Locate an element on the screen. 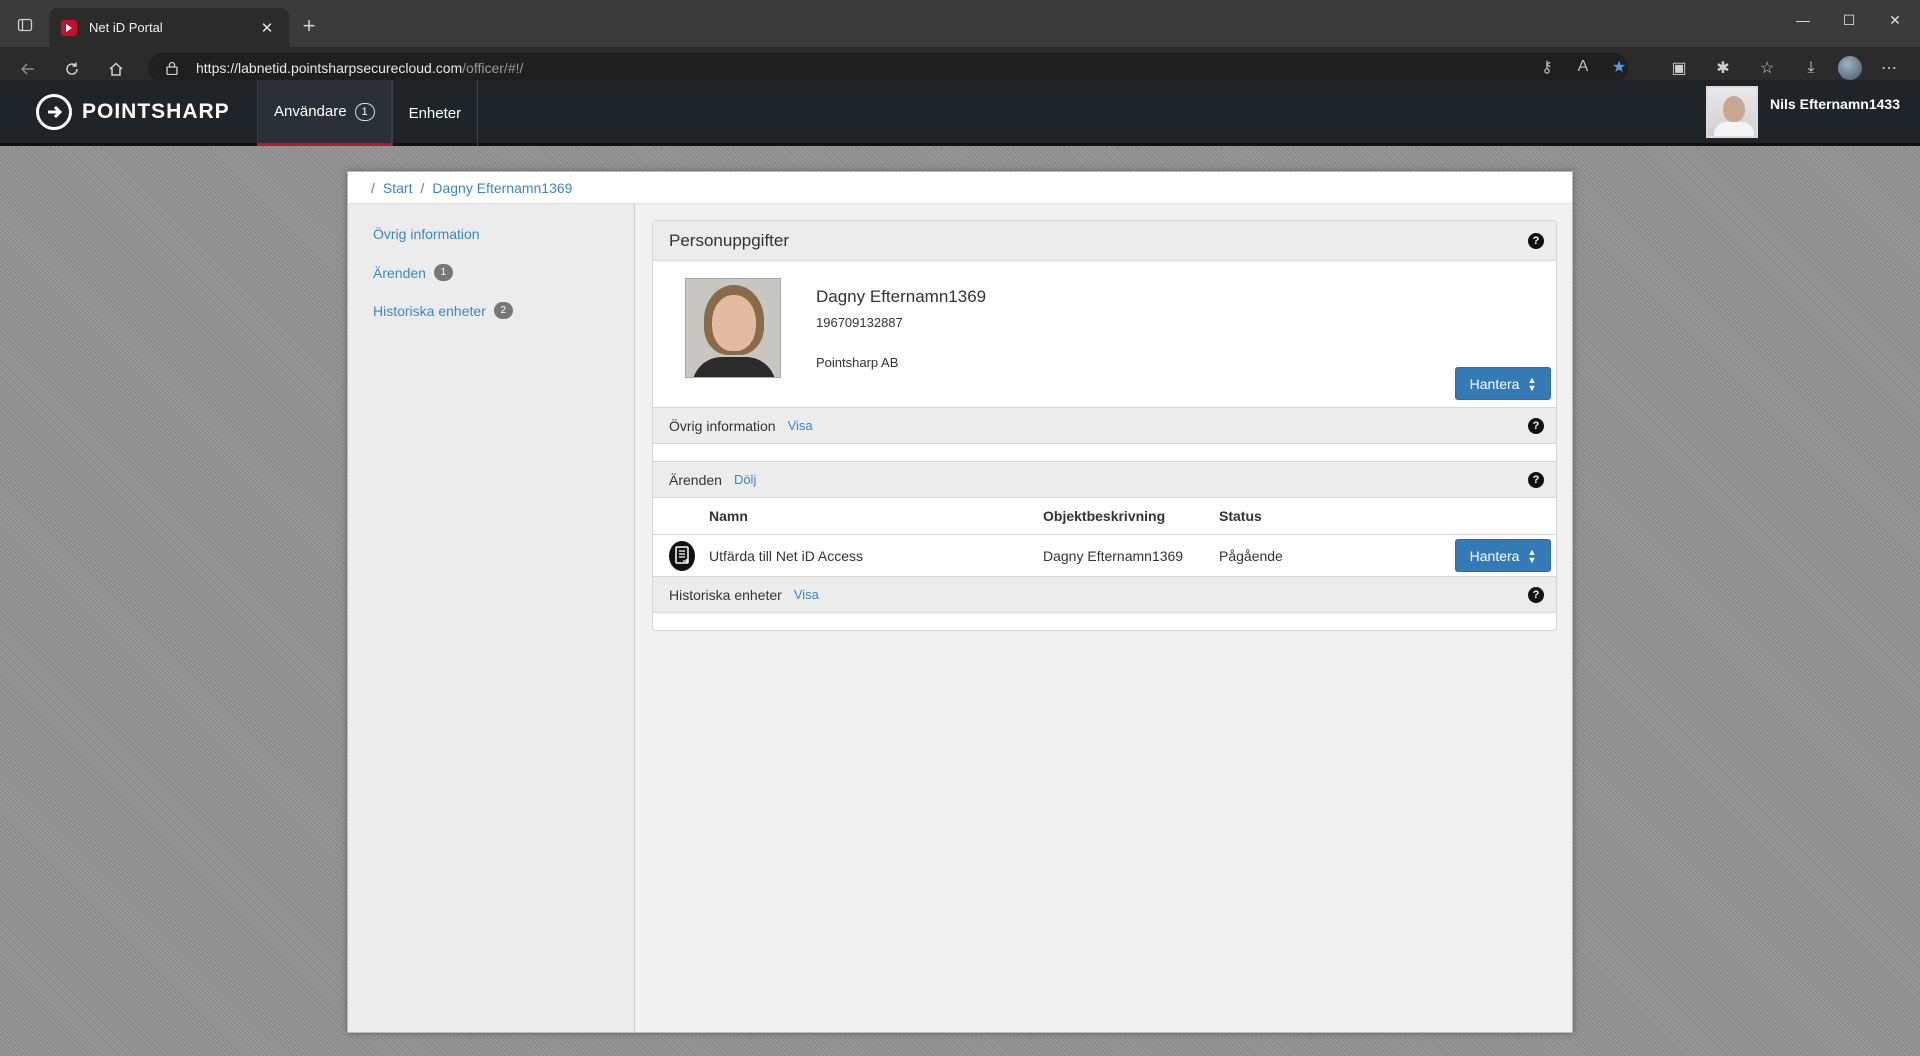 This screenshot has height=1056, width=1920. user-menu: Nils Efternamn1433 is located at coordinates (1803, 112).